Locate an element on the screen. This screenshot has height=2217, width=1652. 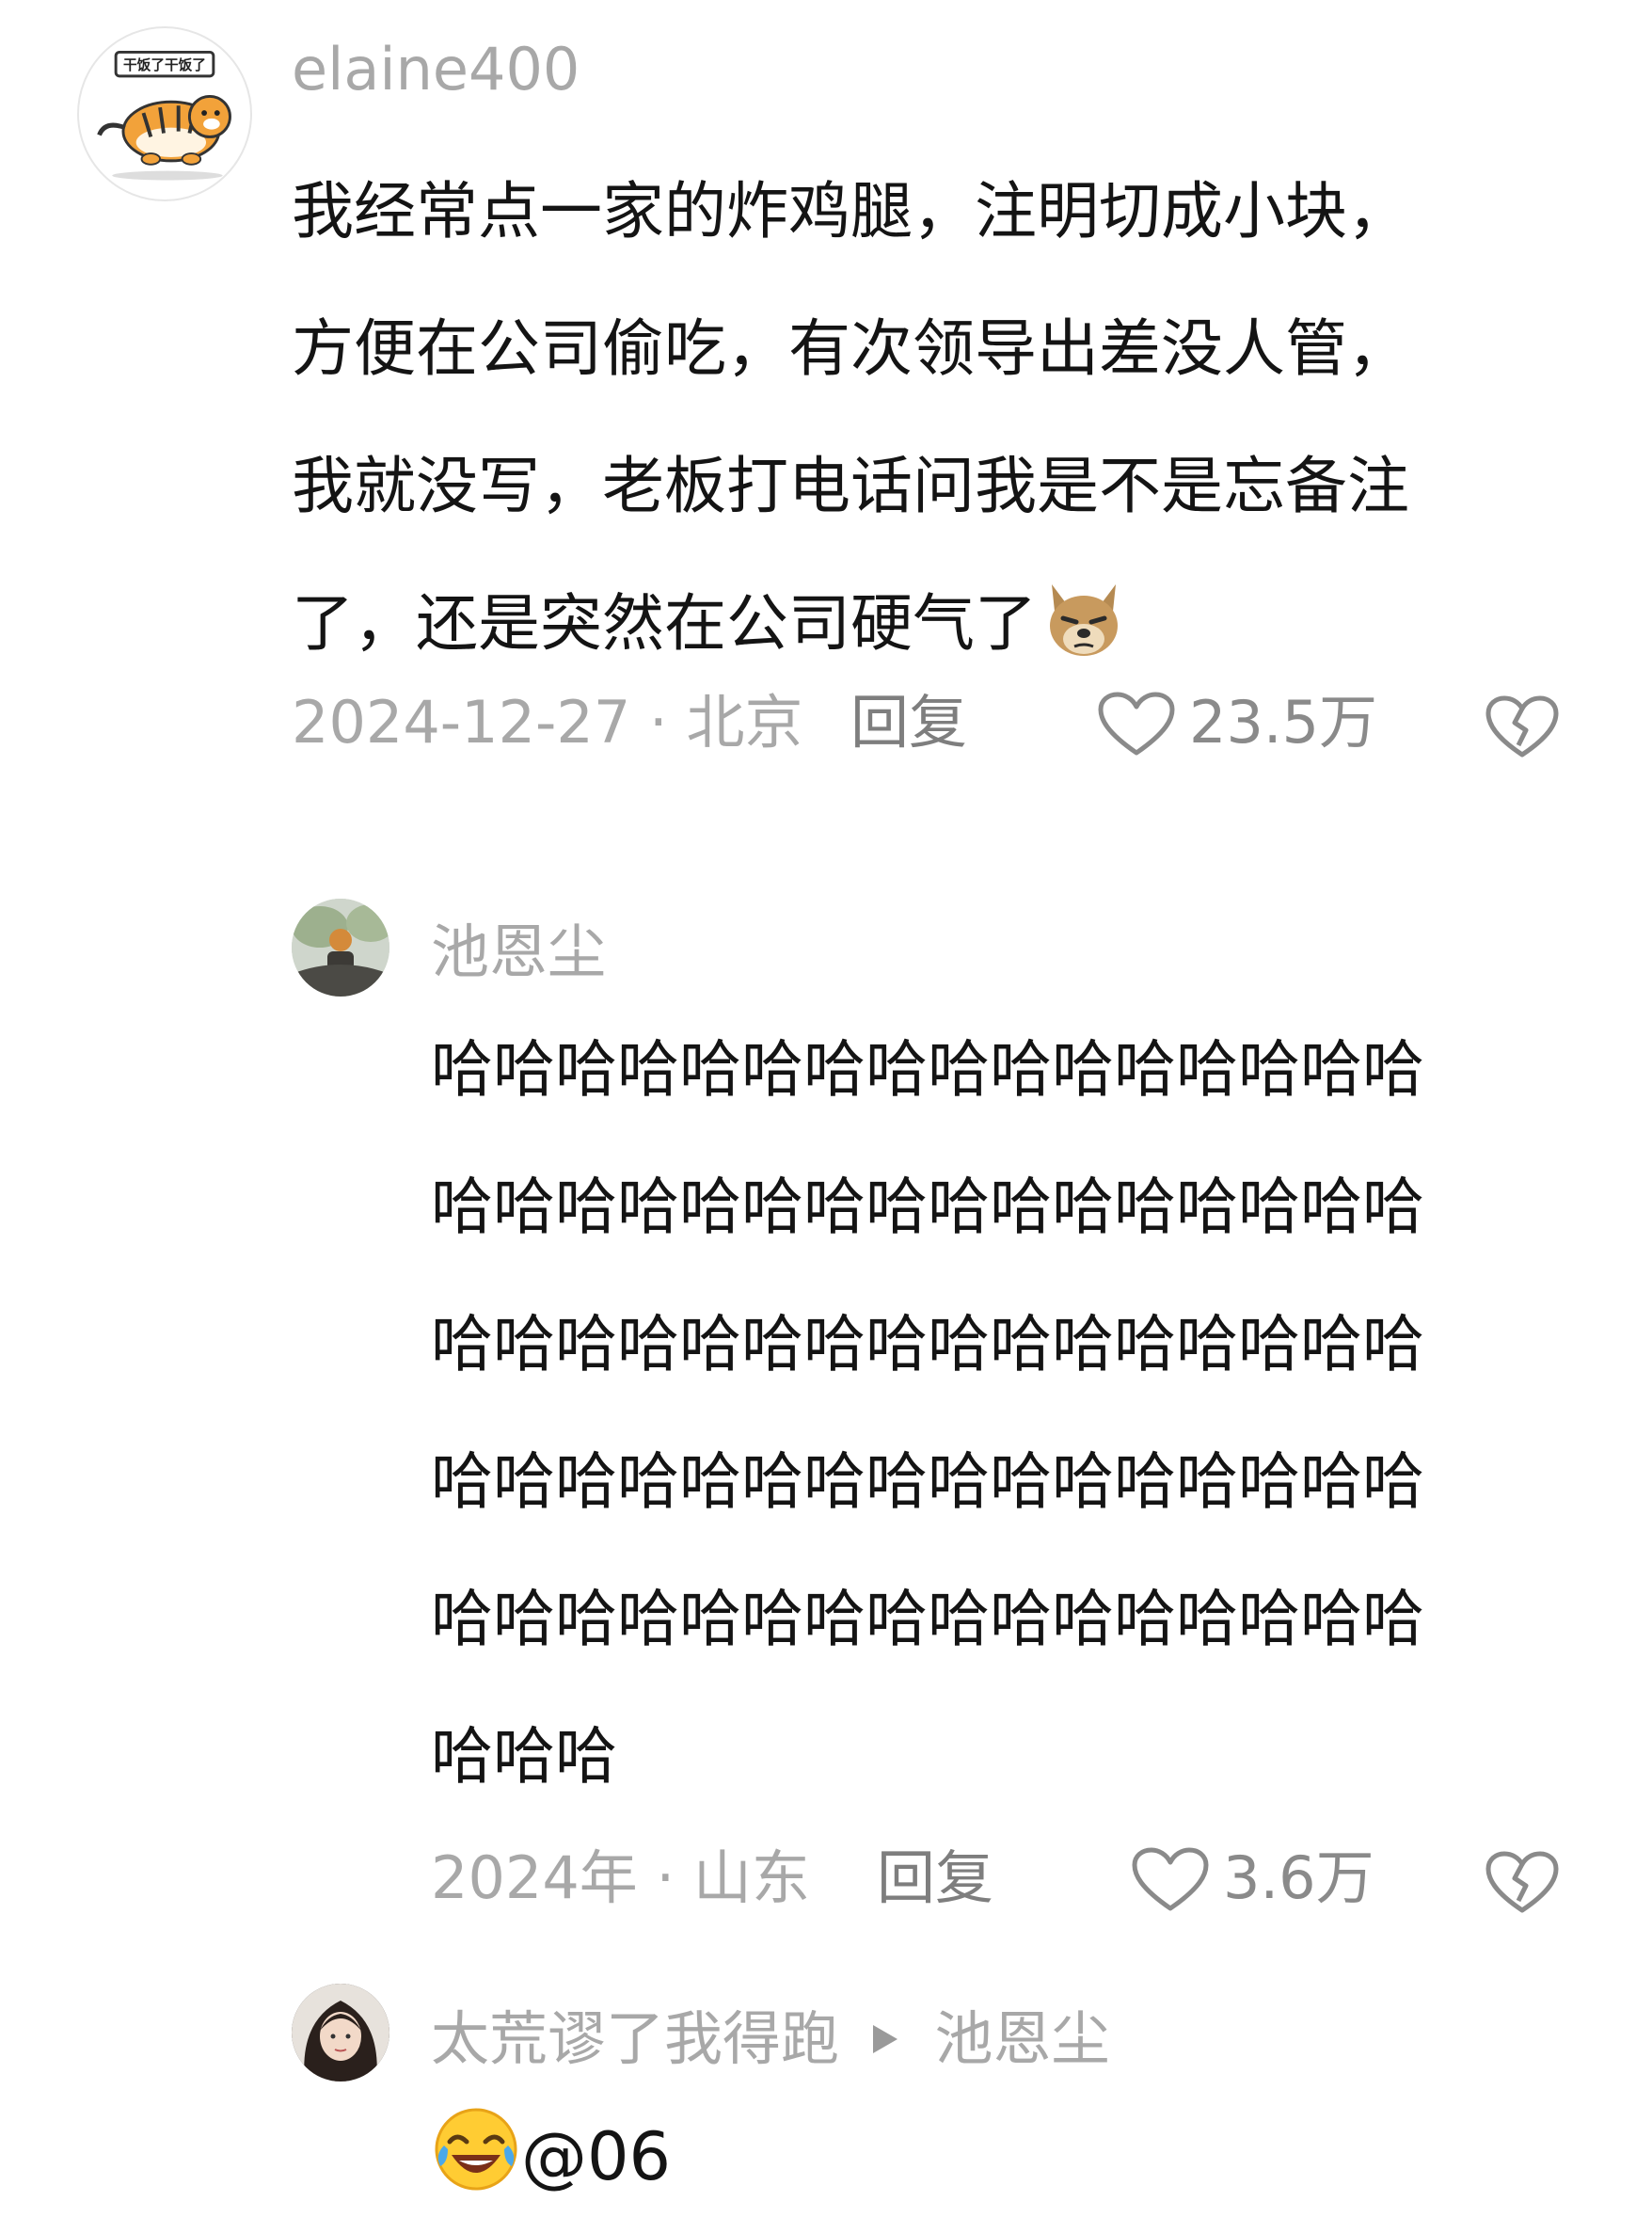
reply-header: 太荒谬了我得跑 池恩尘 is located at coordinates (770, 2037).